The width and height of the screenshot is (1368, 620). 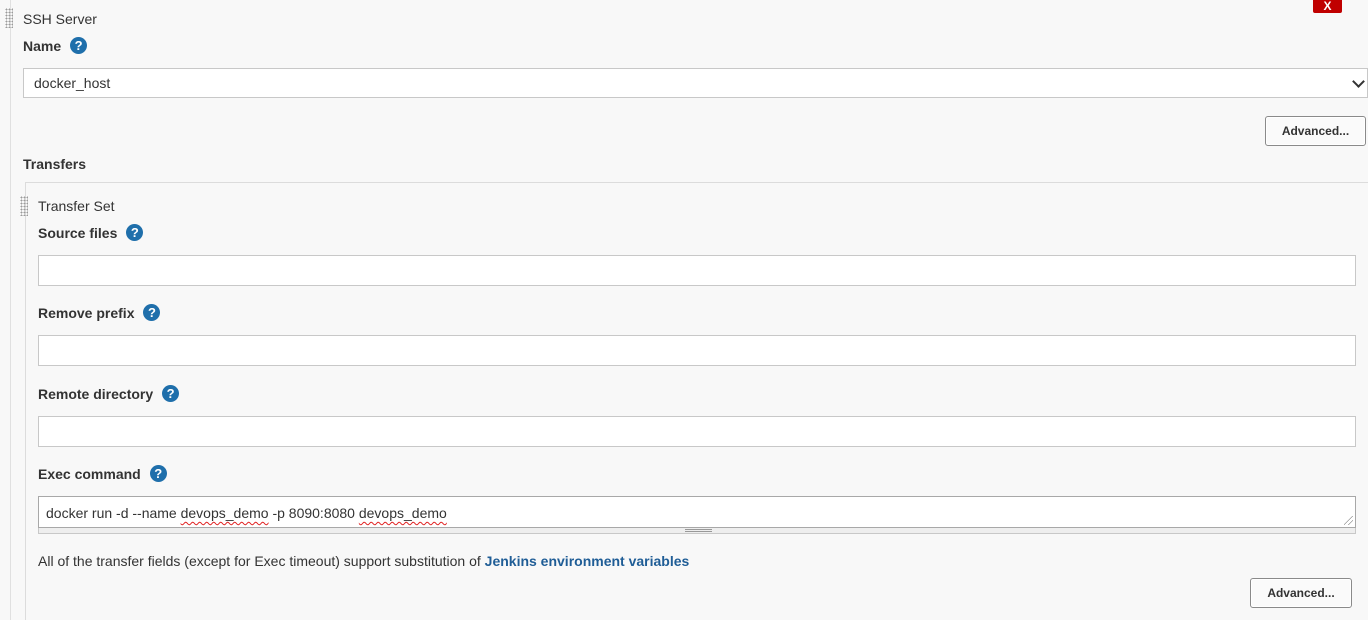 I want to click on textarea-expand-bar, so click(x=697, y=531).